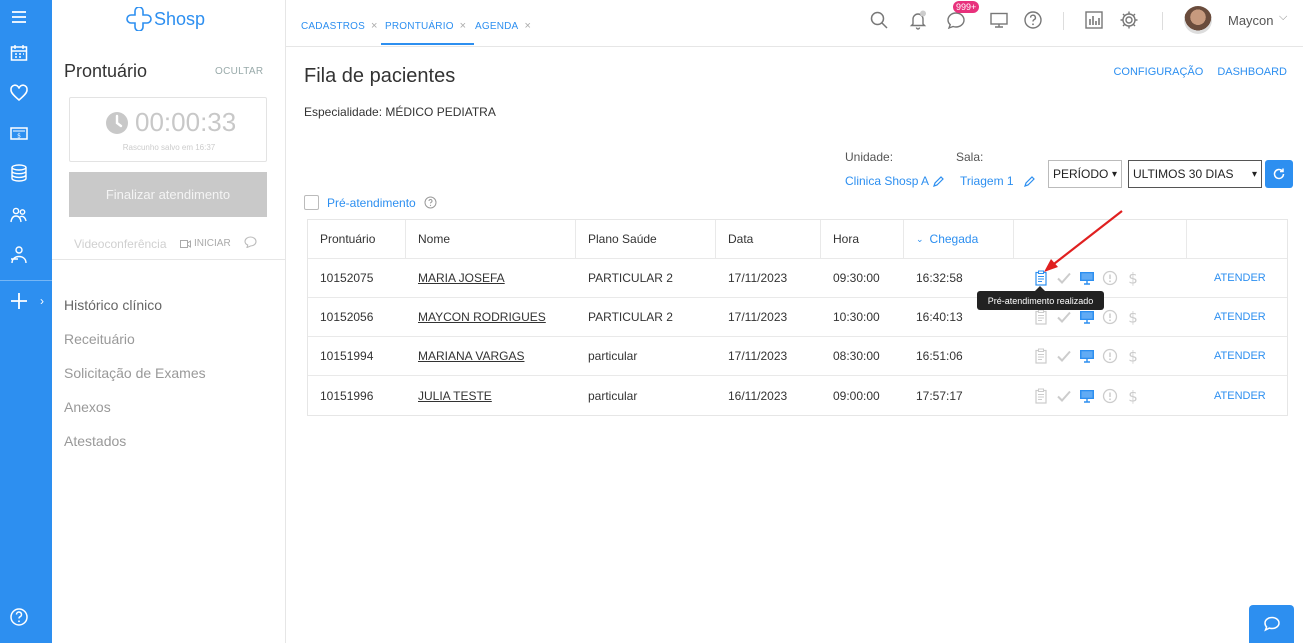  What do you see at coordinates (1029, 181) in the screenshot?
I see `pencil-icon` at bounding box center [1029, 181].